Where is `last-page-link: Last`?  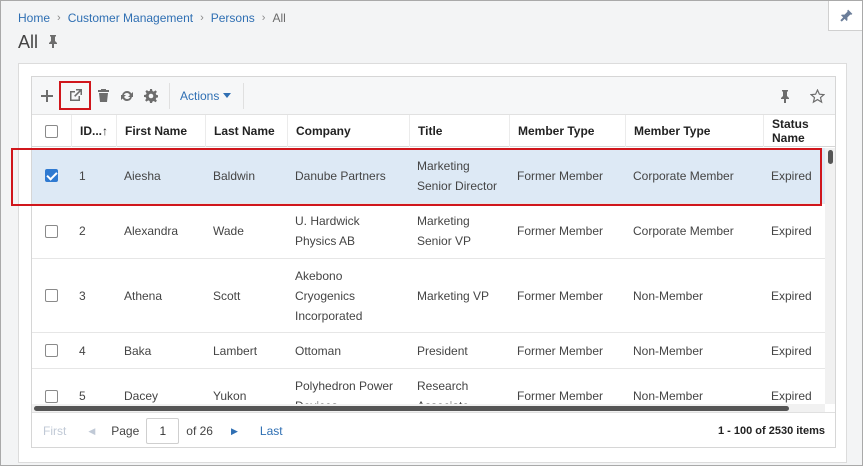
last-page-link: Last is located at coordinates (271, 431).